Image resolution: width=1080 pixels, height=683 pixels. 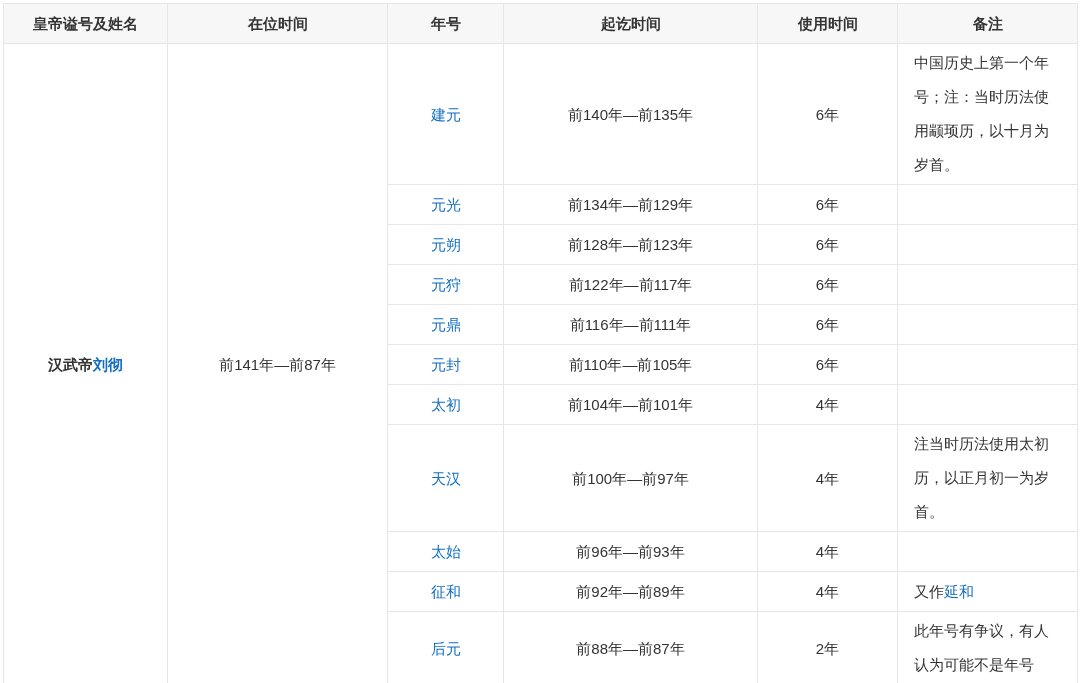 What do you see at coordinates (445, 478) in the screenshot?
I see `era-name-link: 天汉` at bounding box center [445, 478].